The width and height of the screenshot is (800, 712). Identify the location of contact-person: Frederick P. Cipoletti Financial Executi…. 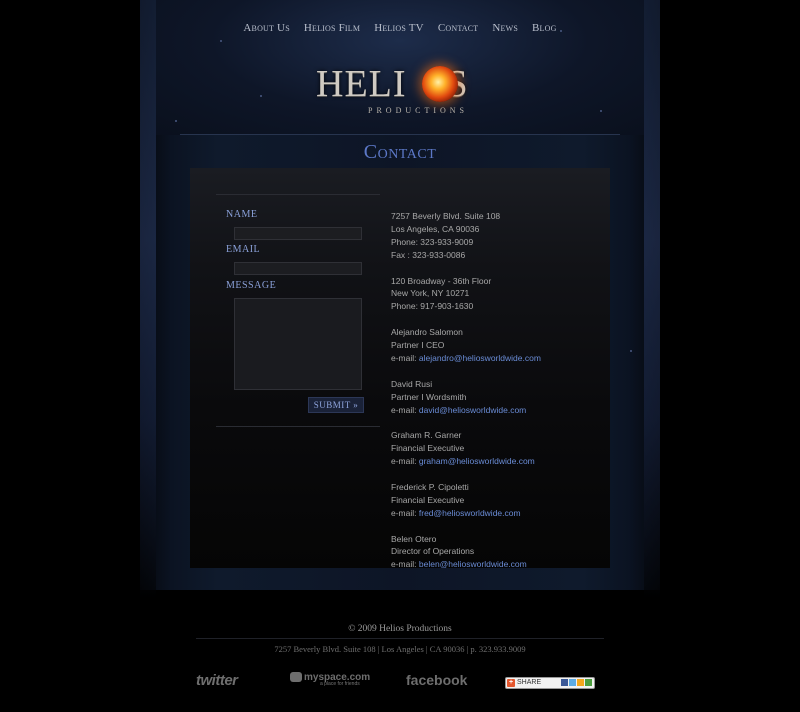
(501, 500).